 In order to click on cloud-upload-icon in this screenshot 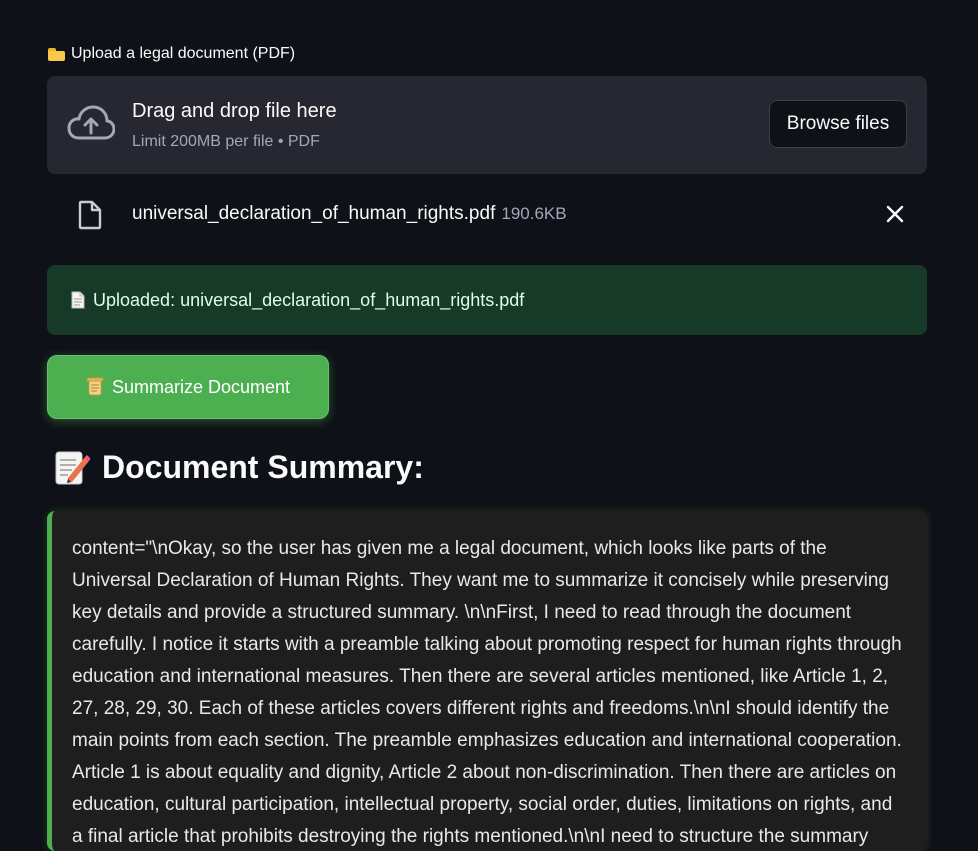, I will do `click(91, 122)`.